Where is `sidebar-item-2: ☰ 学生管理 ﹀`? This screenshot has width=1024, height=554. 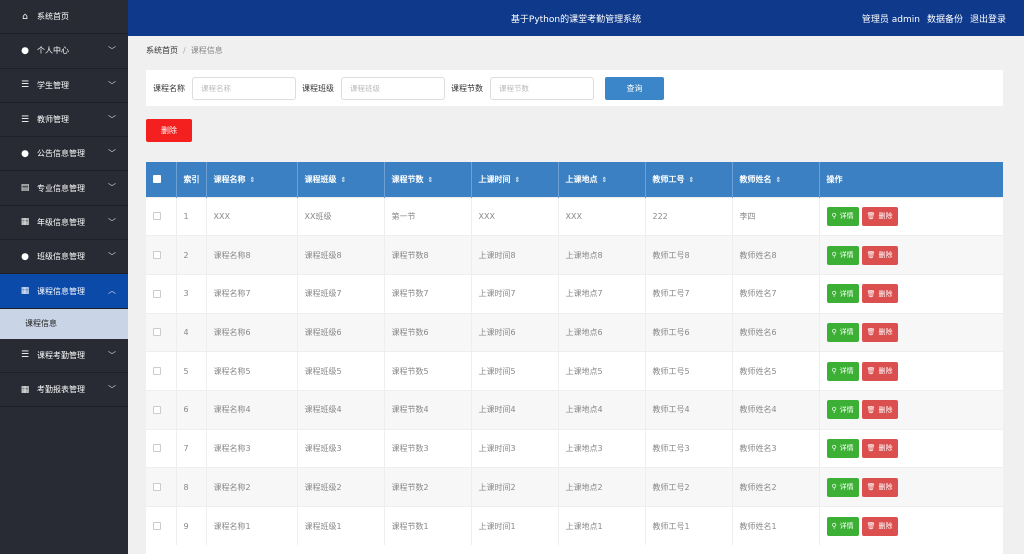
sidebar-item-2: ☰ 学生管理 ﹀ is located at coordinates (64, 86).